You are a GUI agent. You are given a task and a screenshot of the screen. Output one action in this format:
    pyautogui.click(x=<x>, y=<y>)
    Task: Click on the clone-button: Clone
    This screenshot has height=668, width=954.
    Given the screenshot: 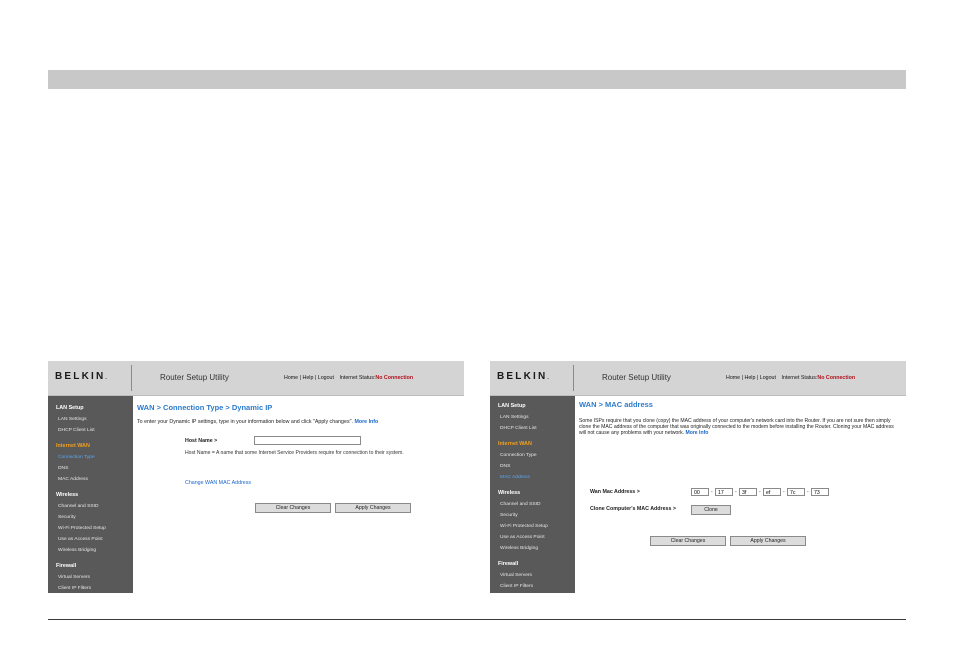 What is the action you would take?
    pyautogui.click(x=711, y=510)
    